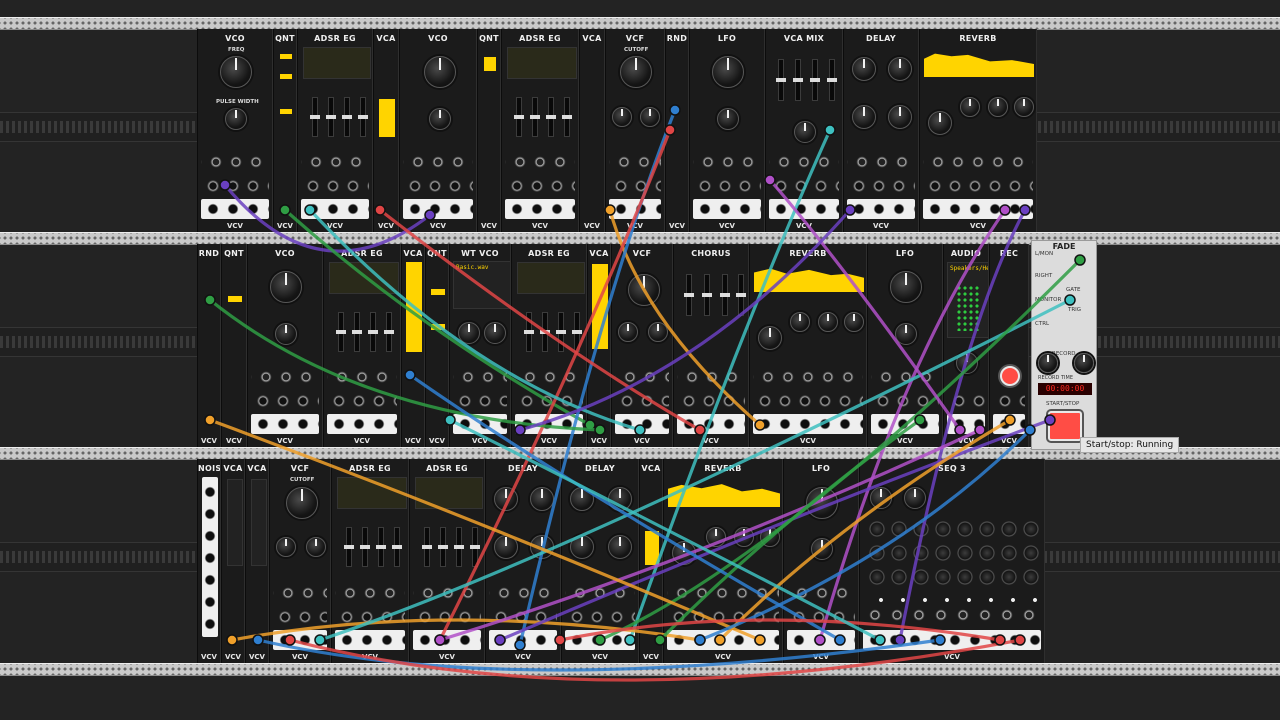 This screenshot has height=720, width=1280. I want to click on module-adsr-eg: ADSR EG VCV, so click(362, 345).